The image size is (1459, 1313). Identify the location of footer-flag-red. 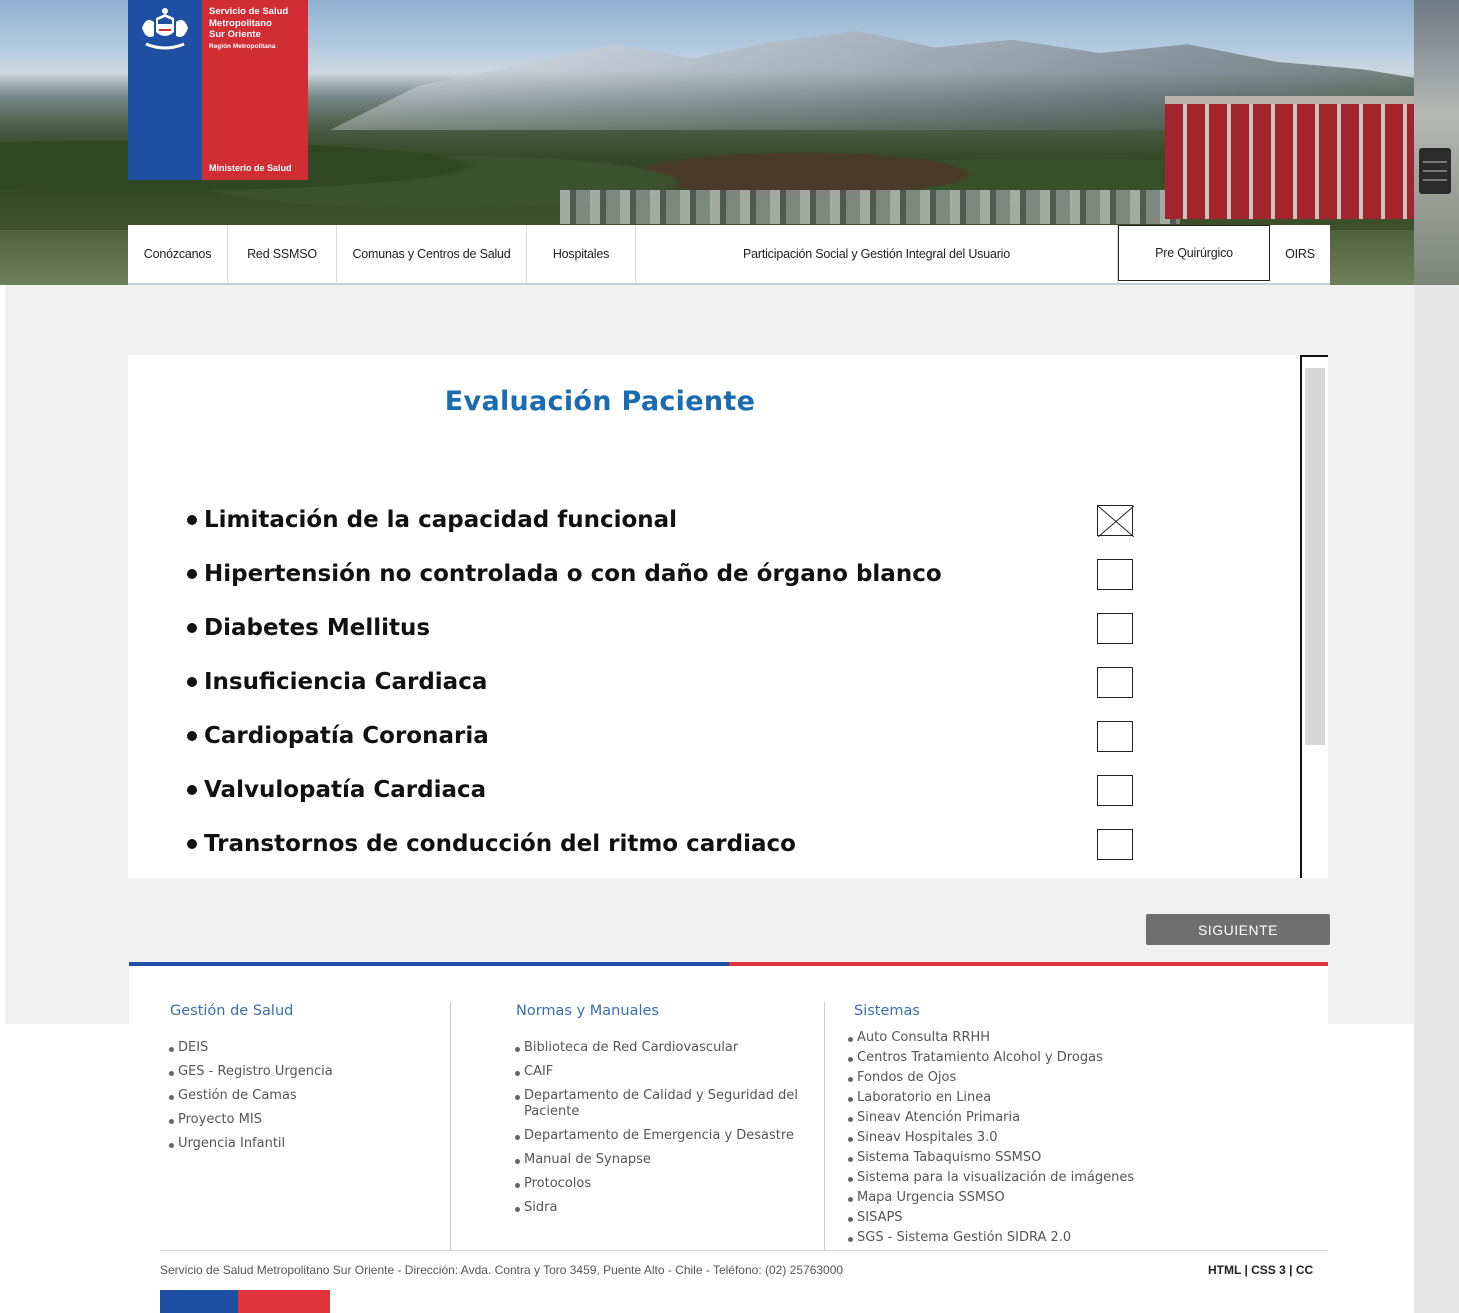
(284, 1301).